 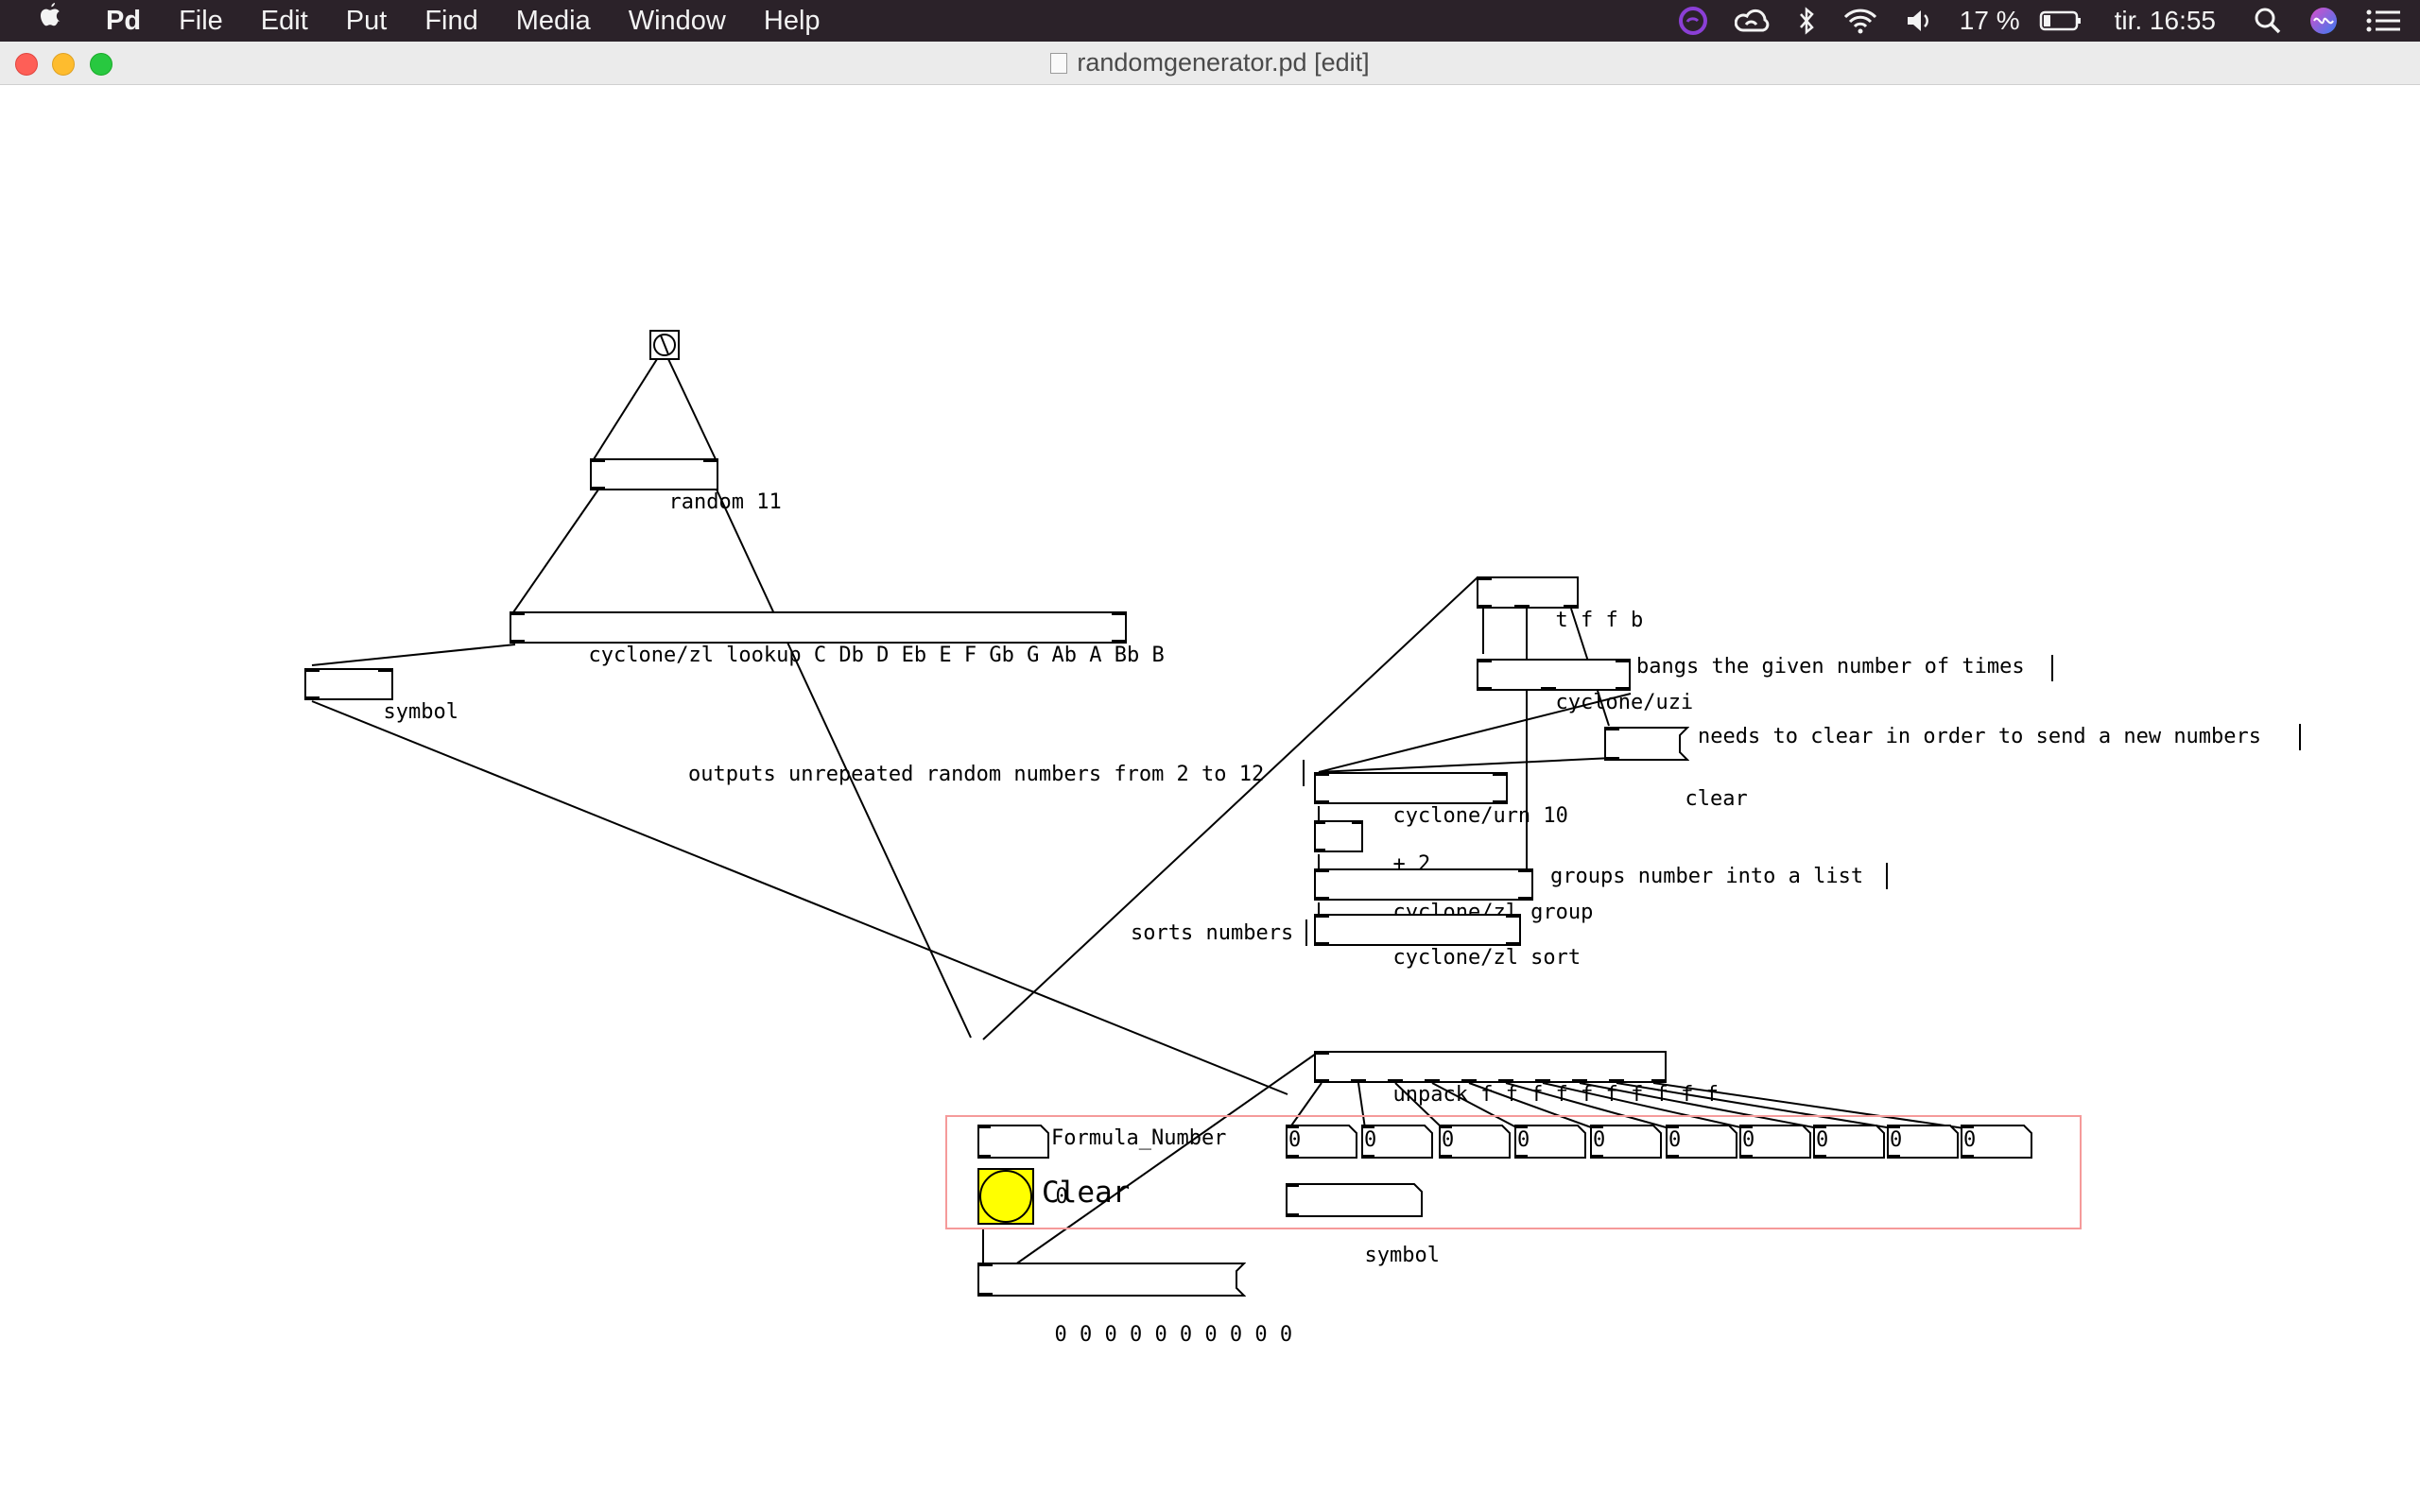 What do you see at coordinates (555, 551) in the screenshot?
I see `wire-random-to-lookup` at bounding box center [555, 551].